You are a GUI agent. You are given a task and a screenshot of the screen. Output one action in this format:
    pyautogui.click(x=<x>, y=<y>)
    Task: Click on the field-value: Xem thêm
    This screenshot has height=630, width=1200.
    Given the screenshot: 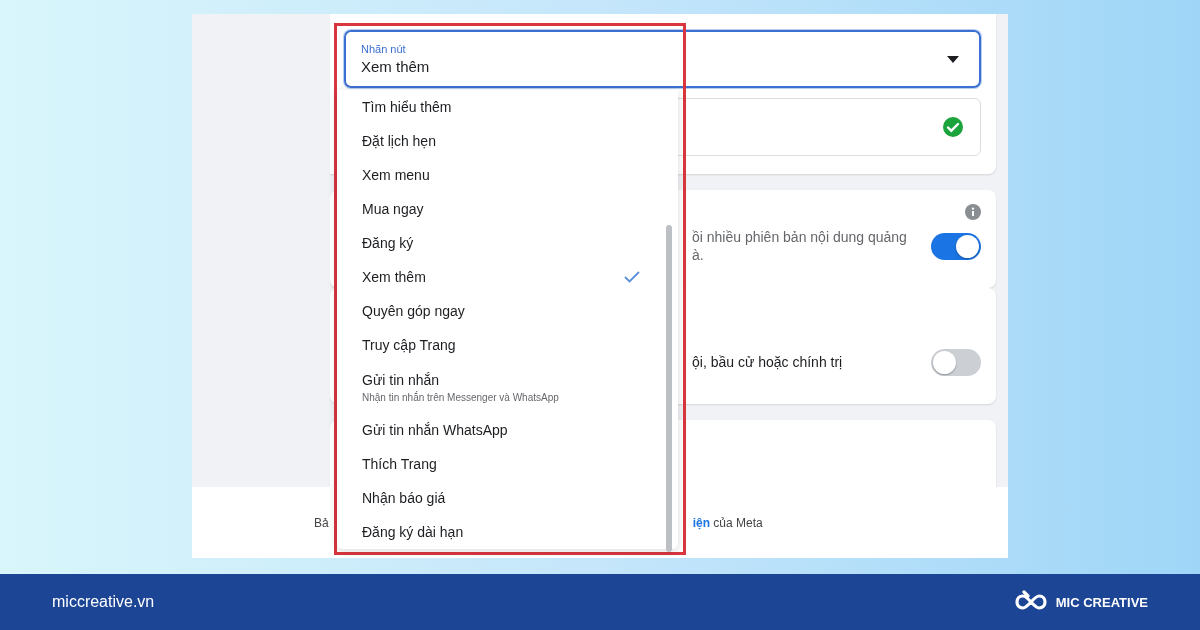 What is the action you would take?
    pyautogui.click(x=395, y=66)
    